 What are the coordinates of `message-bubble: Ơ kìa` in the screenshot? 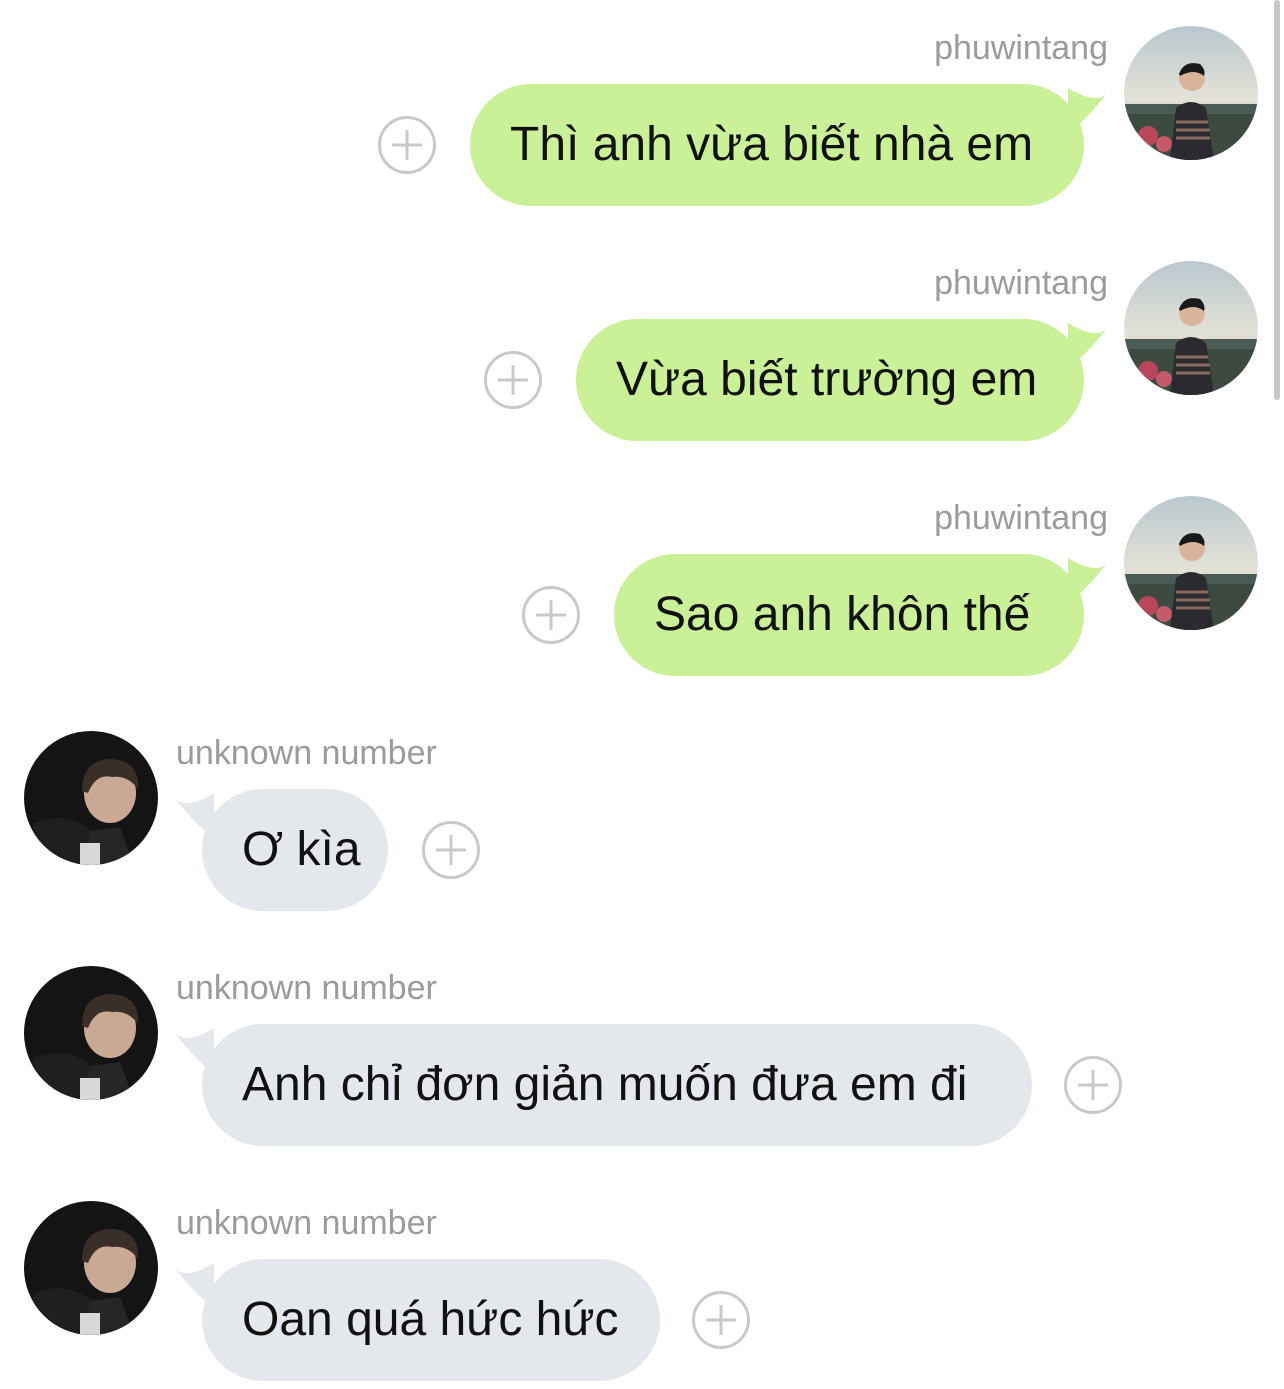 It's located at (295, 850).